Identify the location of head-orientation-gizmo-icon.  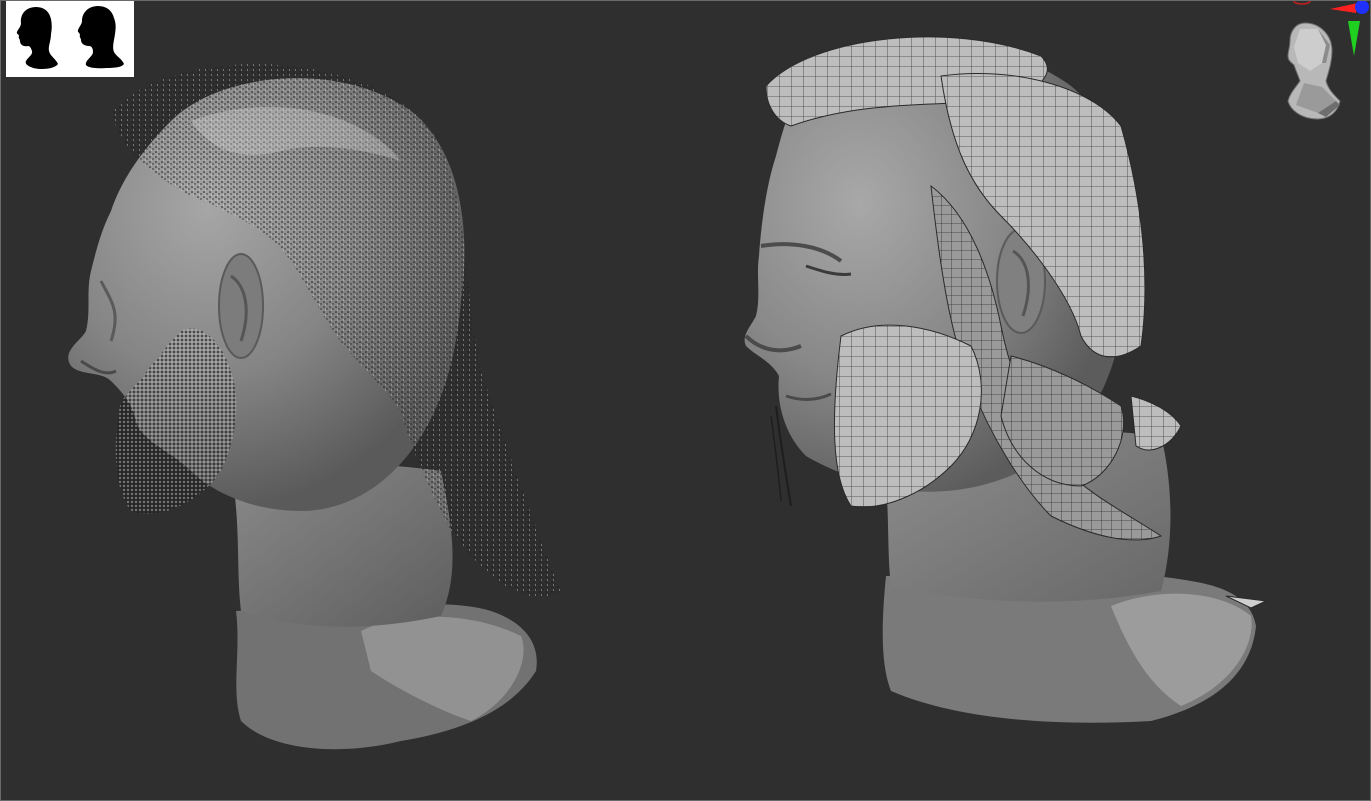
(1314, 71).